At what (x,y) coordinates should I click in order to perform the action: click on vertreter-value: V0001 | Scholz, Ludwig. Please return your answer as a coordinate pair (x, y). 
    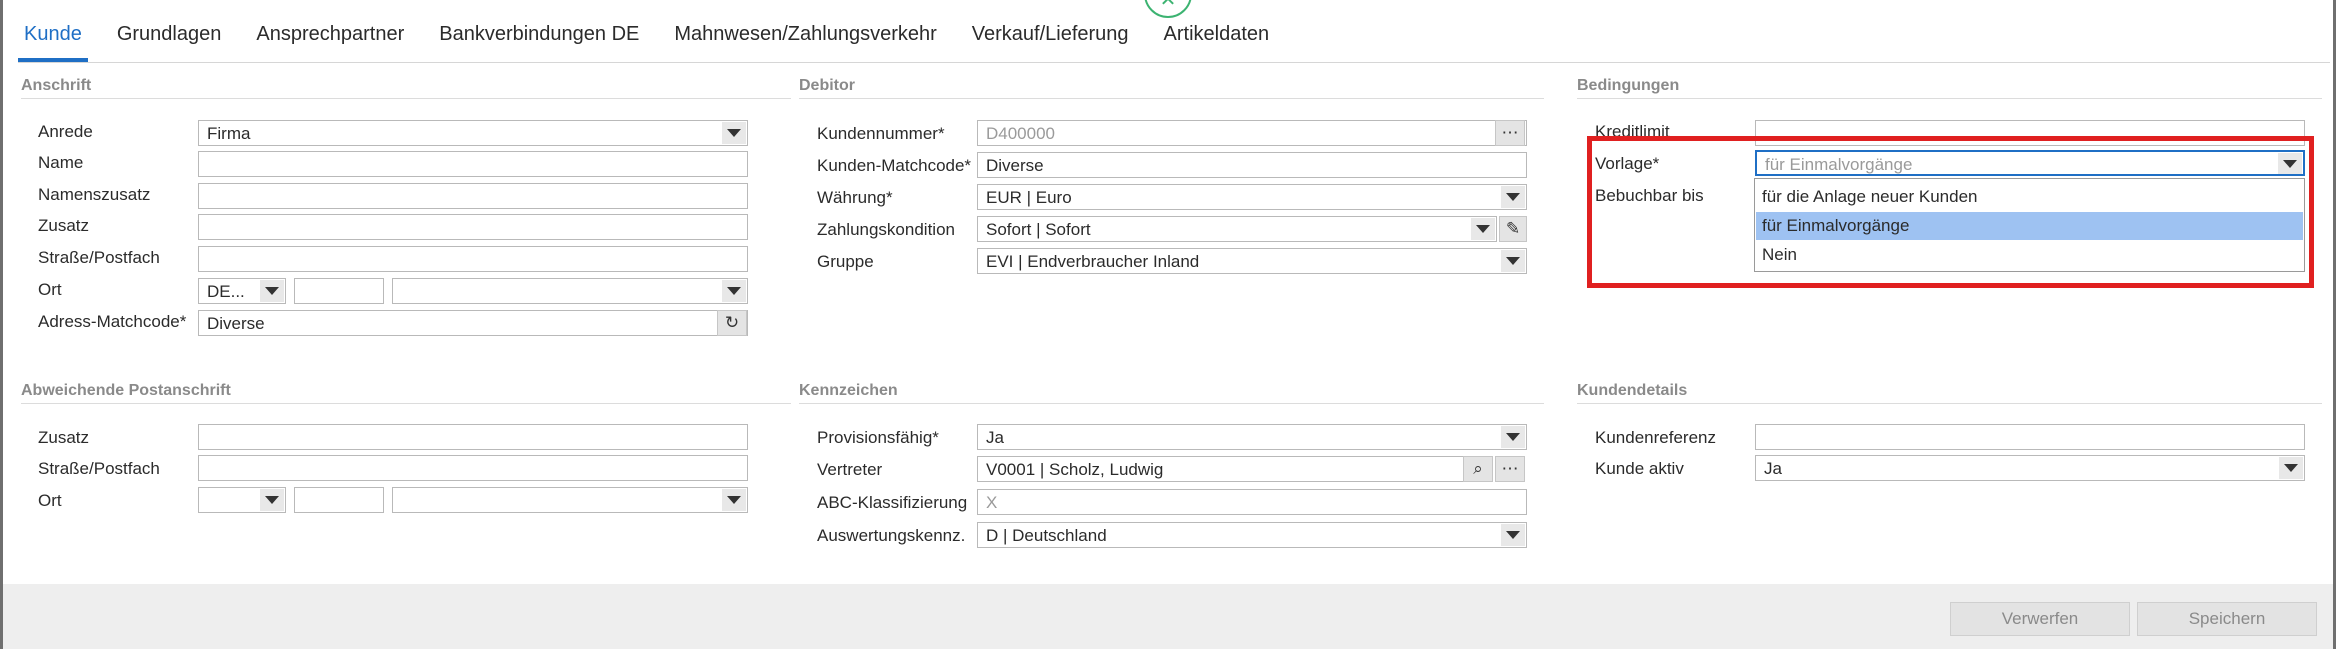
    Looking at the image, I should click on (1075, 469).